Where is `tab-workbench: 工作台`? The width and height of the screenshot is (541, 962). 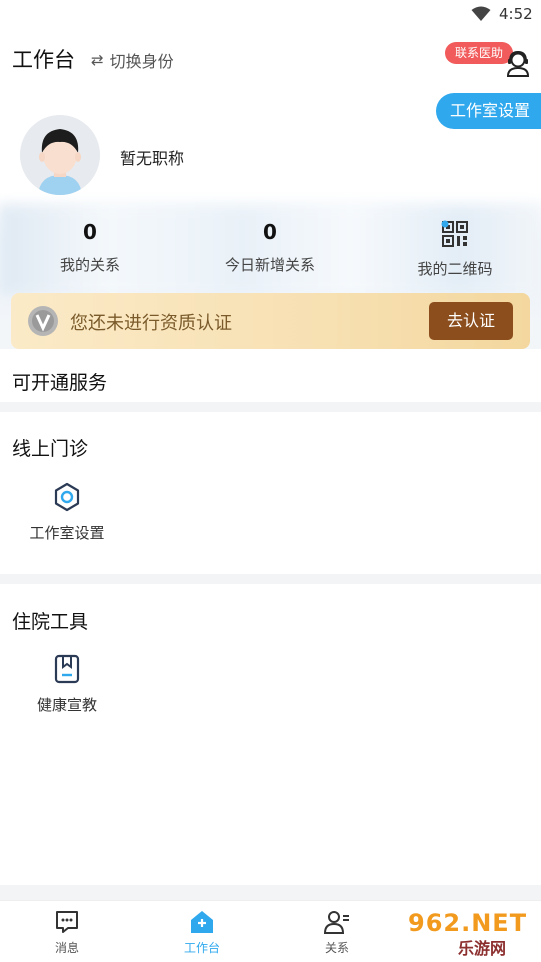 tab-workbench: 工作台 is located at coordinates (202, 932).